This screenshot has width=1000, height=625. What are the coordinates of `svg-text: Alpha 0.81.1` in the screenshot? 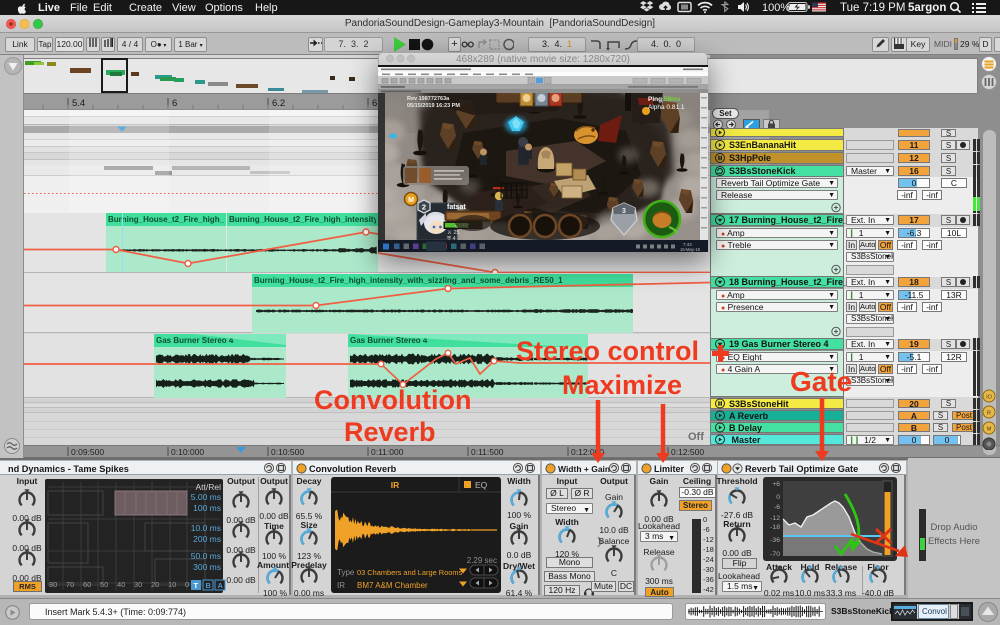 It's located at (666, 107).